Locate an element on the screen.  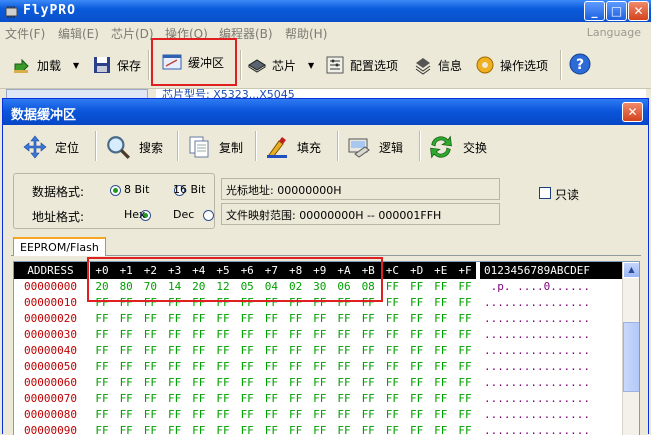
vertical-scrollbar: ▲ is located at coordinates (630, 348).